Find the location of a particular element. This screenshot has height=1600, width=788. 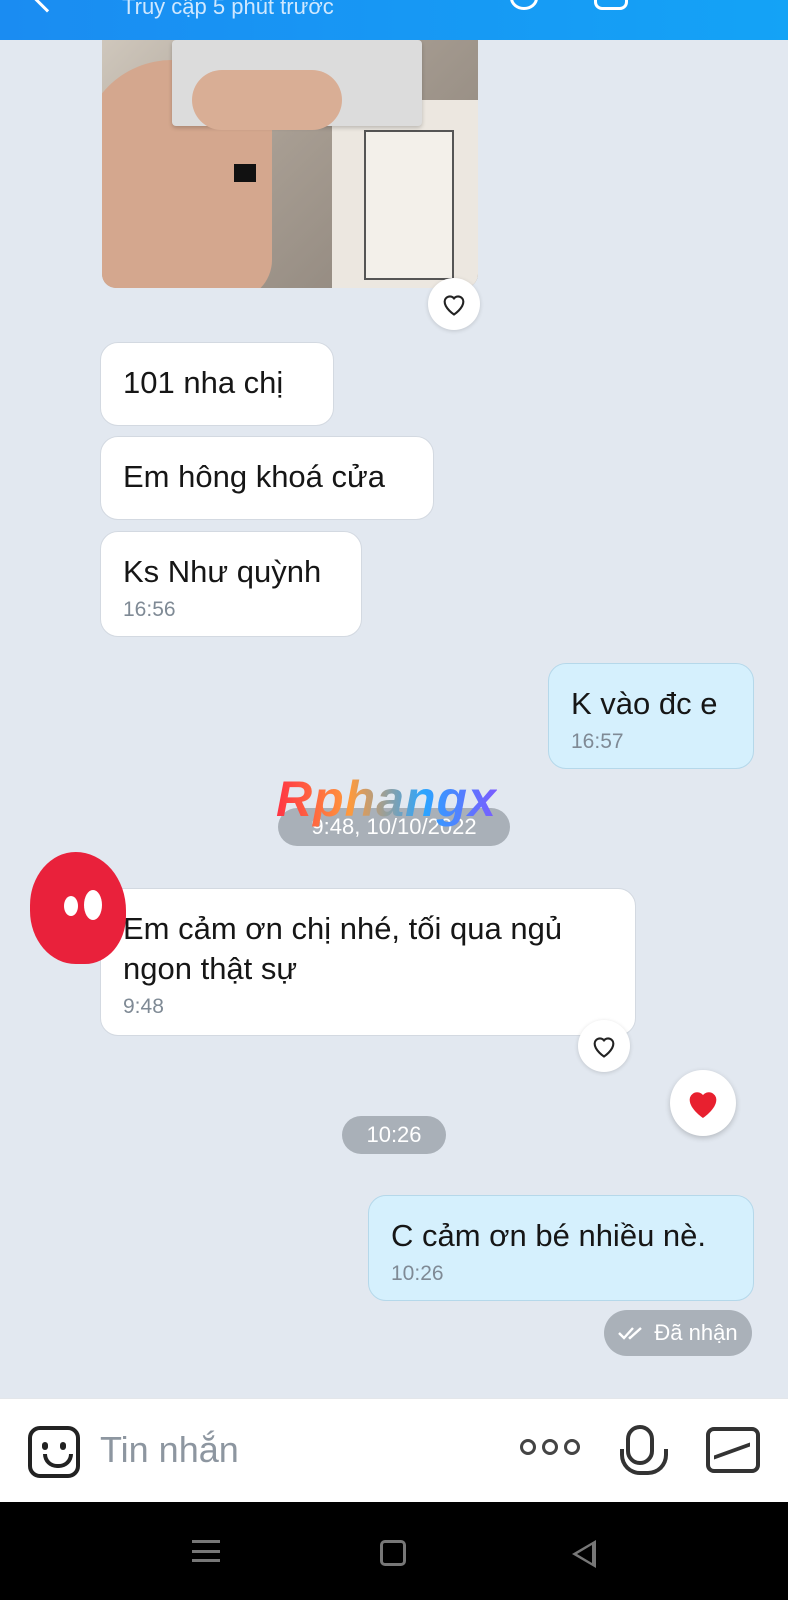

message-bubble: Em hông khoá cửa is located at coordinates (267, 478).